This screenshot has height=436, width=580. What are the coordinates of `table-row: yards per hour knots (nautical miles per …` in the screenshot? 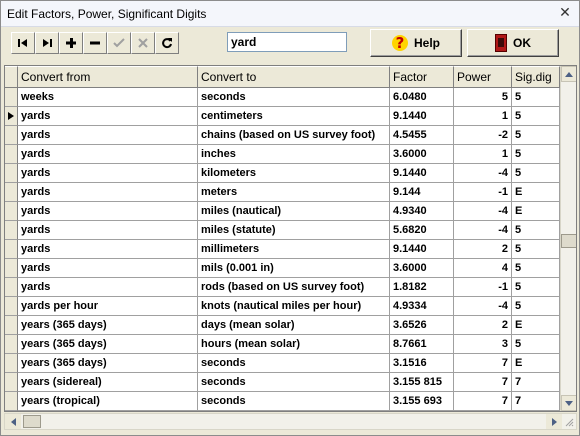 It's located at (282, 306).